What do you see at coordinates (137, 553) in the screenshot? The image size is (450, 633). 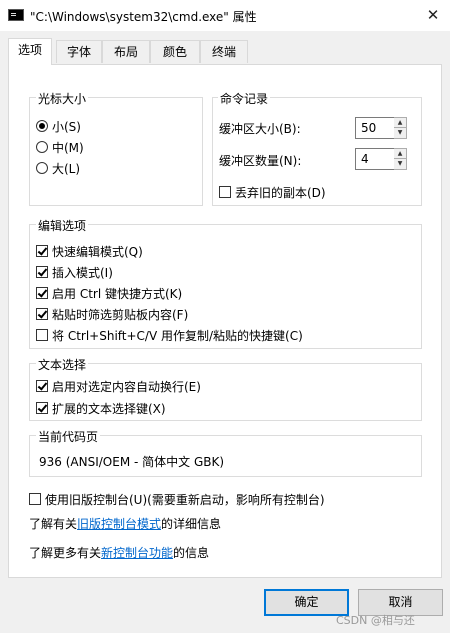 I see `new-features-link: 新控制台功能` at bounding box center [137, 553].